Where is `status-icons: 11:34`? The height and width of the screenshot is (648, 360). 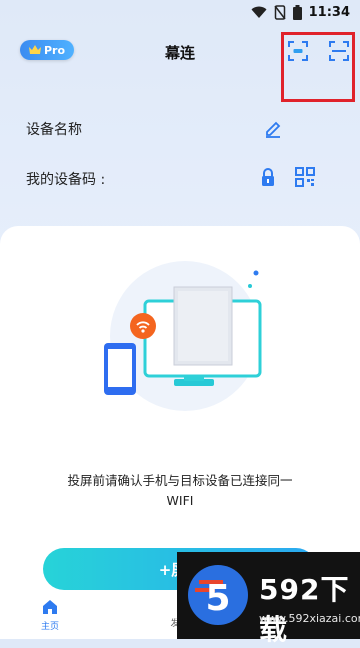 status-icons: 11:34 is located at coordinates (300, 12).